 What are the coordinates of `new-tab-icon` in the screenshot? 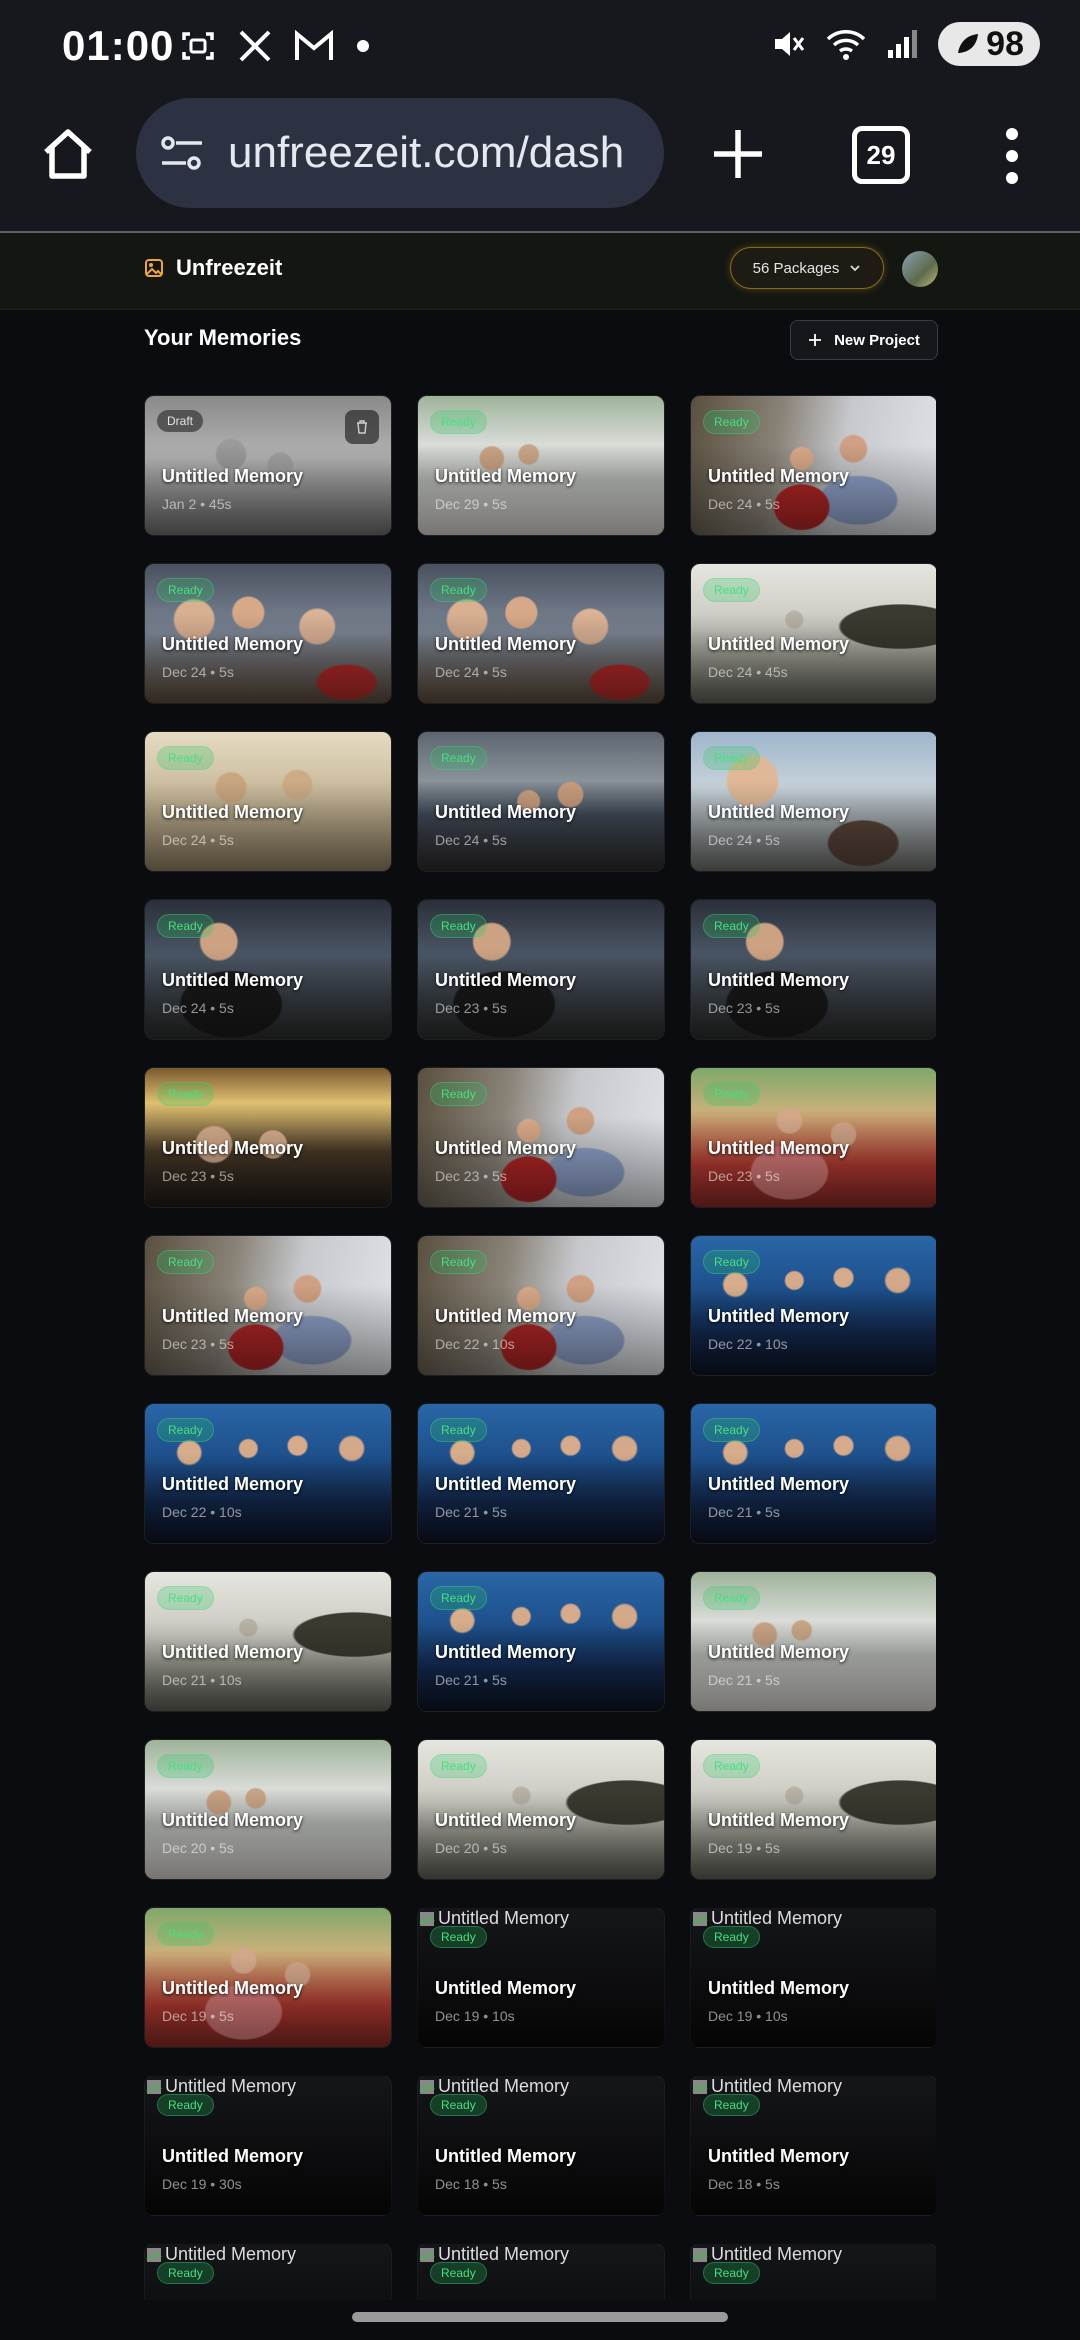 It's located at (738, 154).